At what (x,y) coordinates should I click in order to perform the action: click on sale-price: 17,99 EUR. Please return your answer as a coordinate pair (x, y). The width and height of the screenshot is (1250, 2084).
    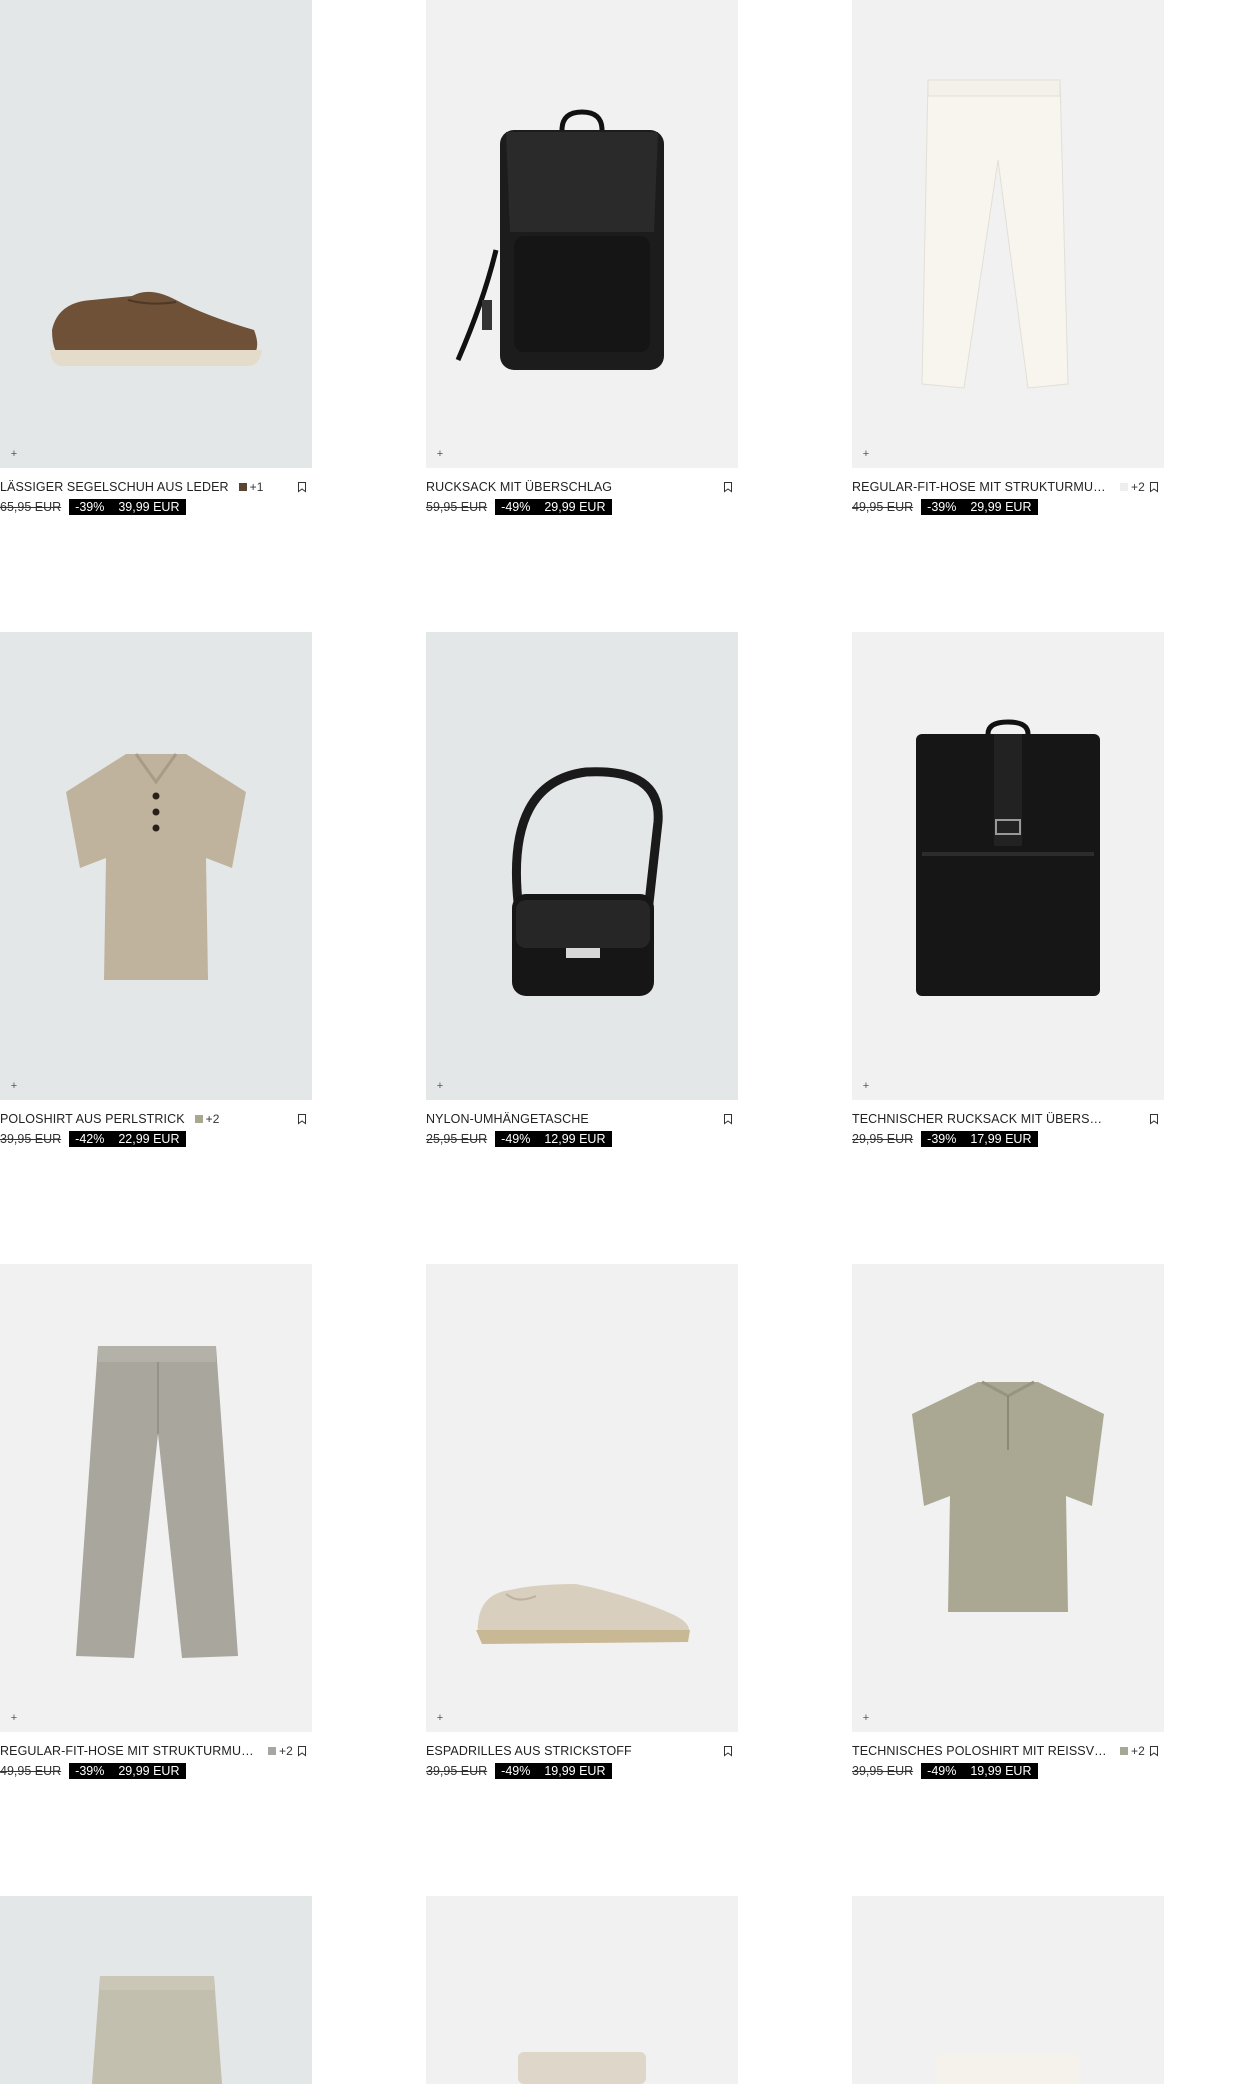
    Looking at the image, I should click on (1001, 1139).